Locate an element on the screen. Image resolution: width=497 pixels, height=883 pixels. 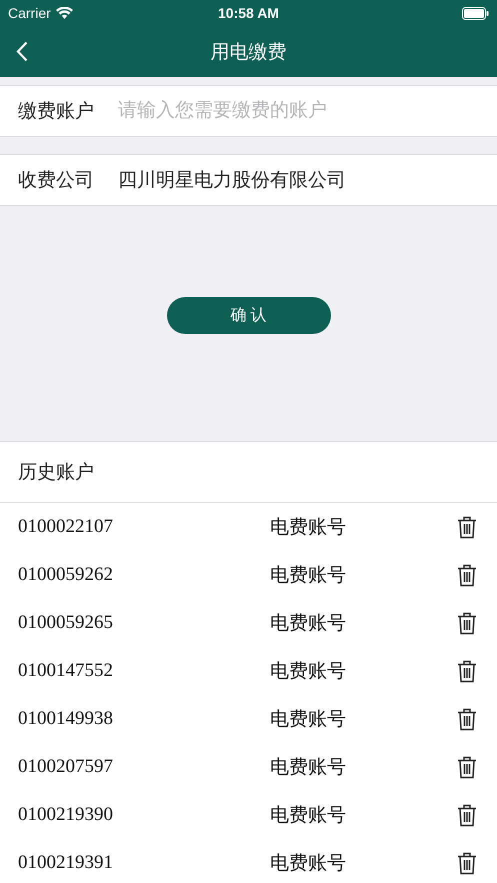
back-icon is located at coordinates (22, 51).